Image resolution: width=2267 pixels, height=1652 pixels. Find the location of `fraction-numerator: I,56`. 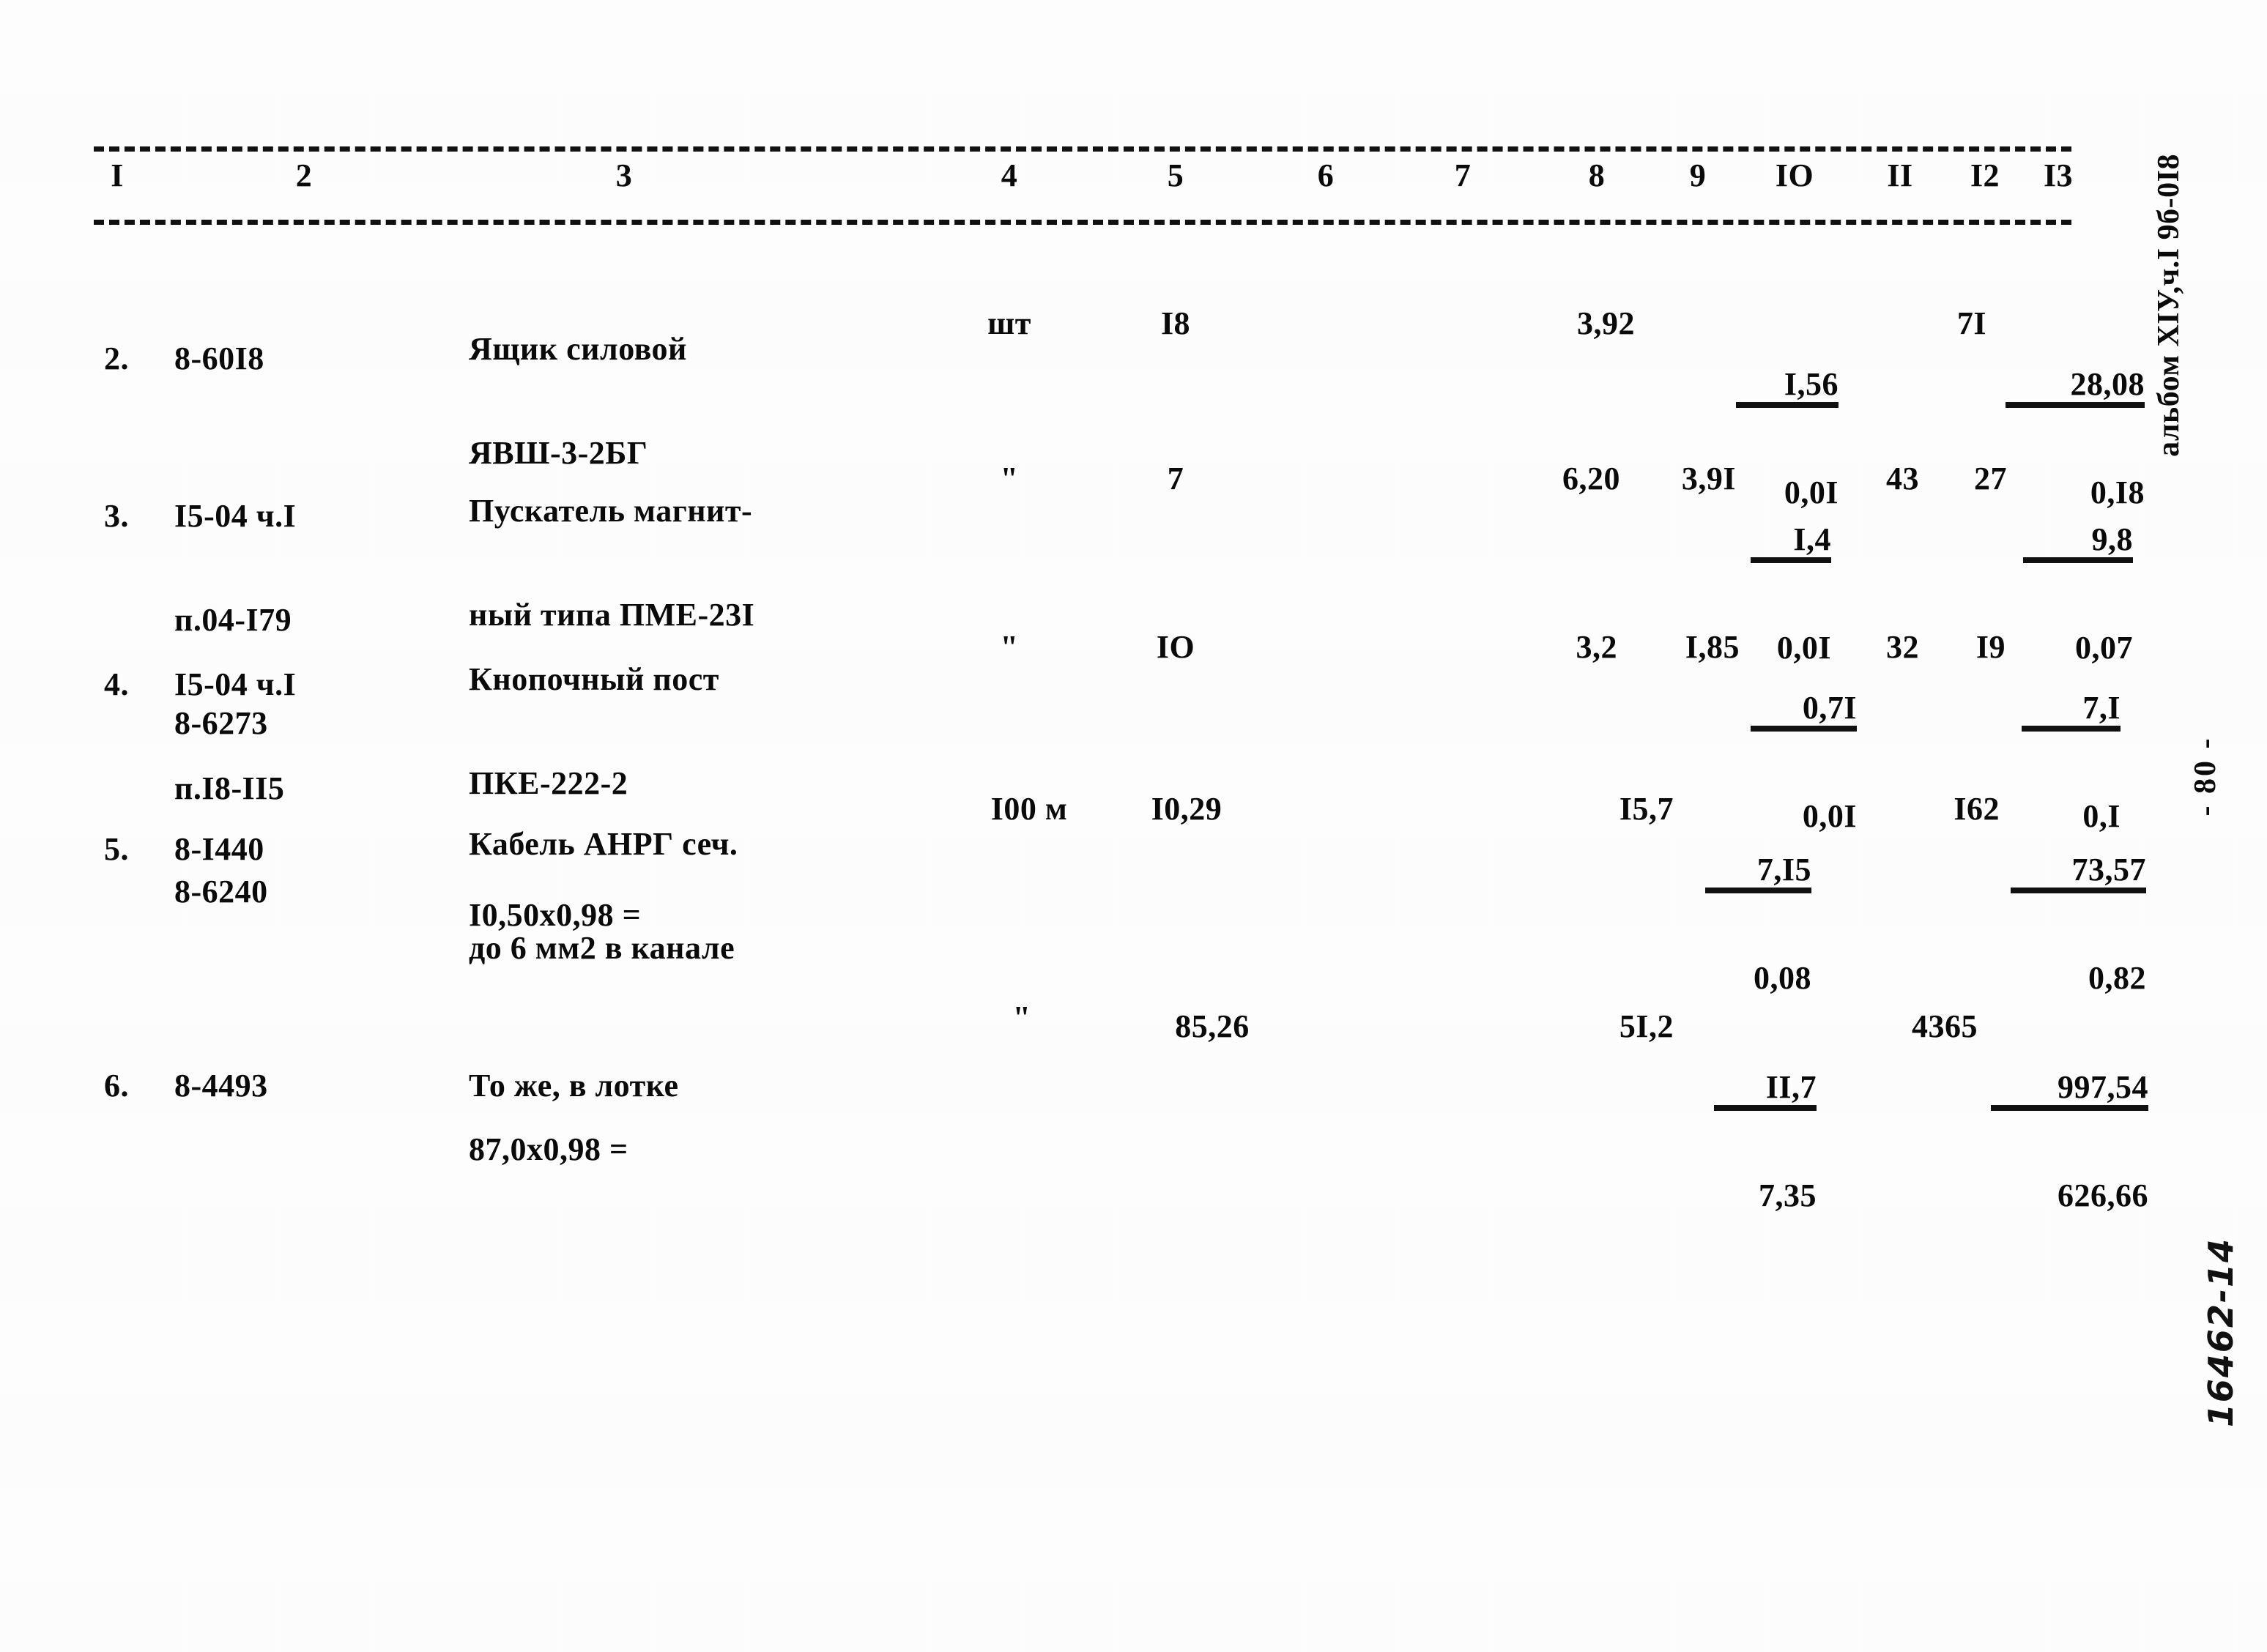

fraction-numerator: I,56 is located at coordinates (1787, 388).